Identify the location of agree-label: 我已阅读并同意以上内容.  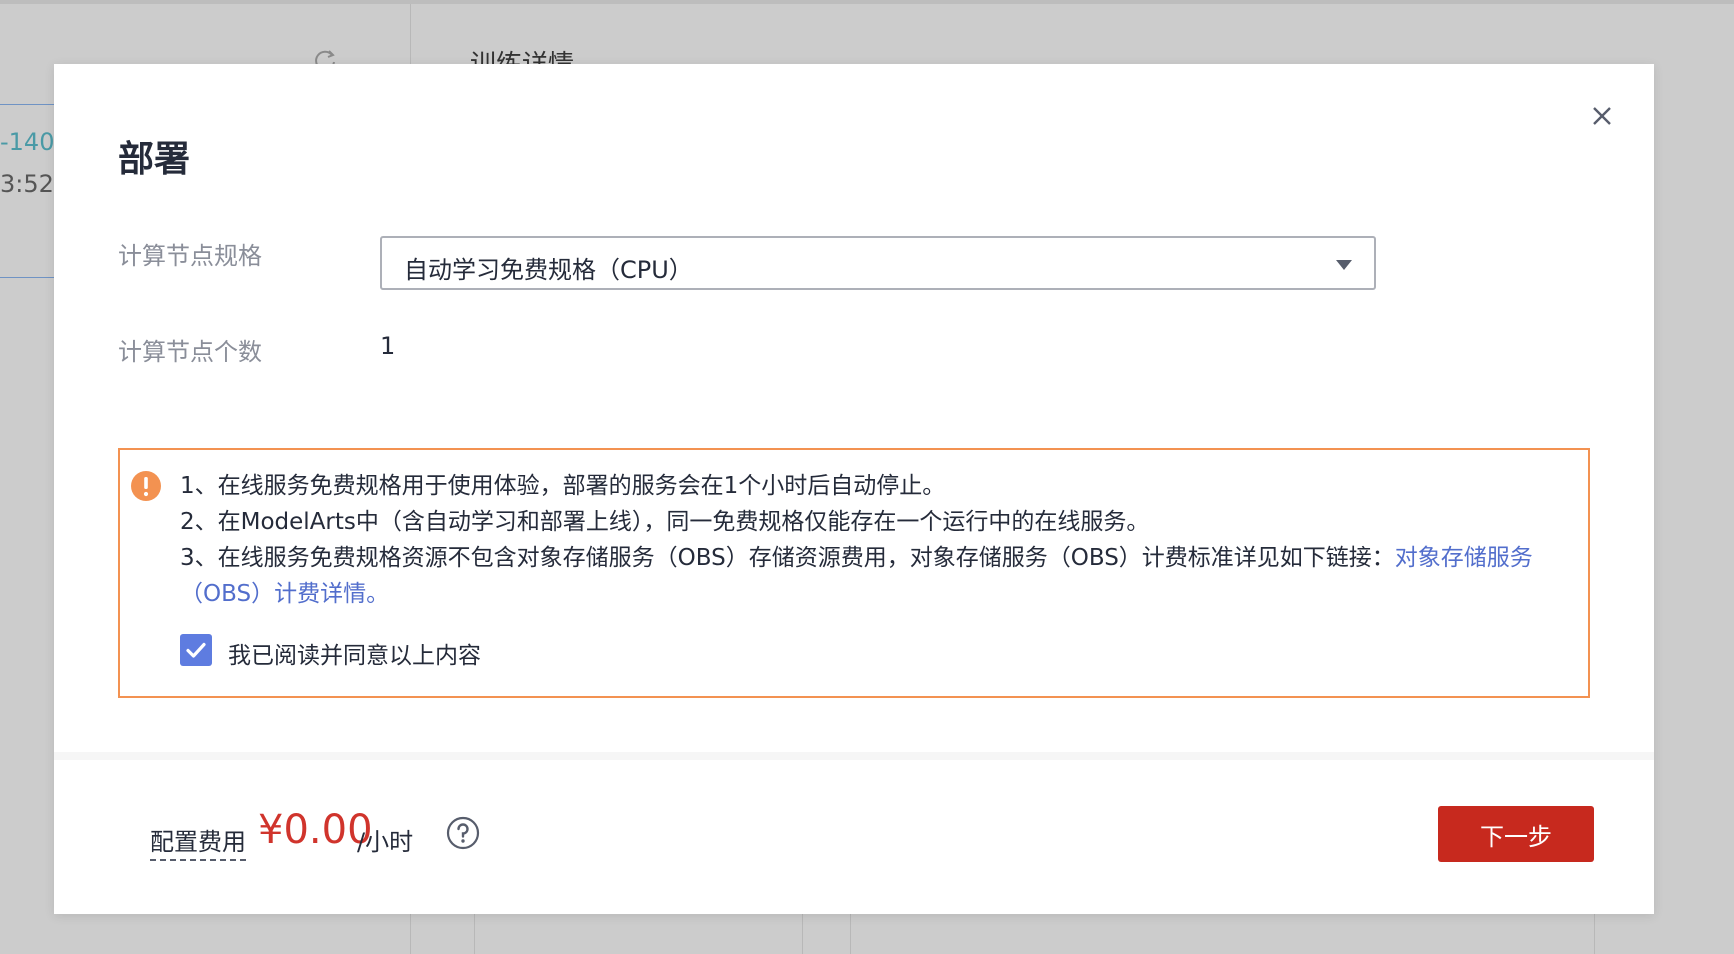
(354, 653).